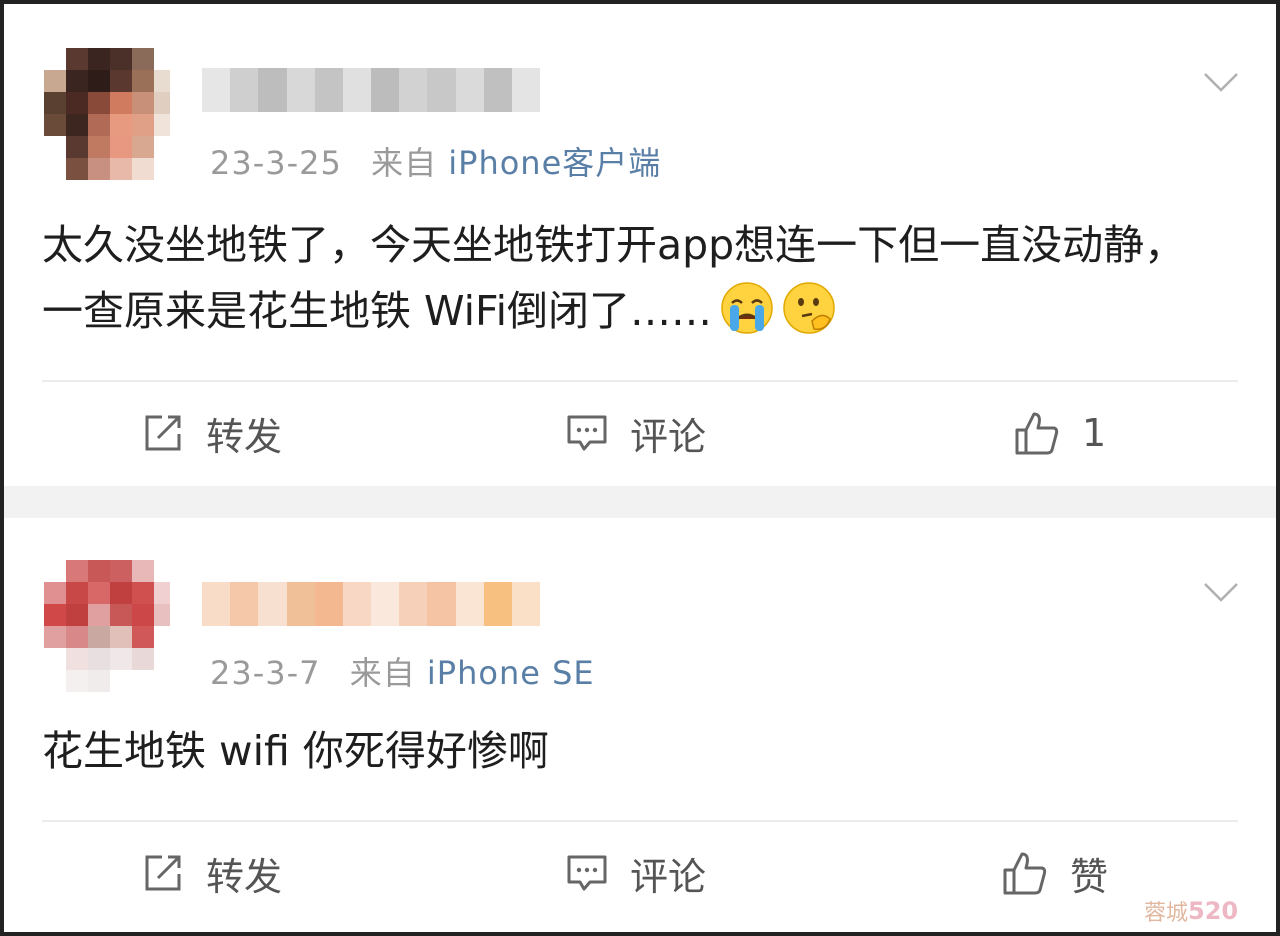 This screenshot has width=1280, height=936. I want to click on crying-emoji-icon, so click(747, 308).